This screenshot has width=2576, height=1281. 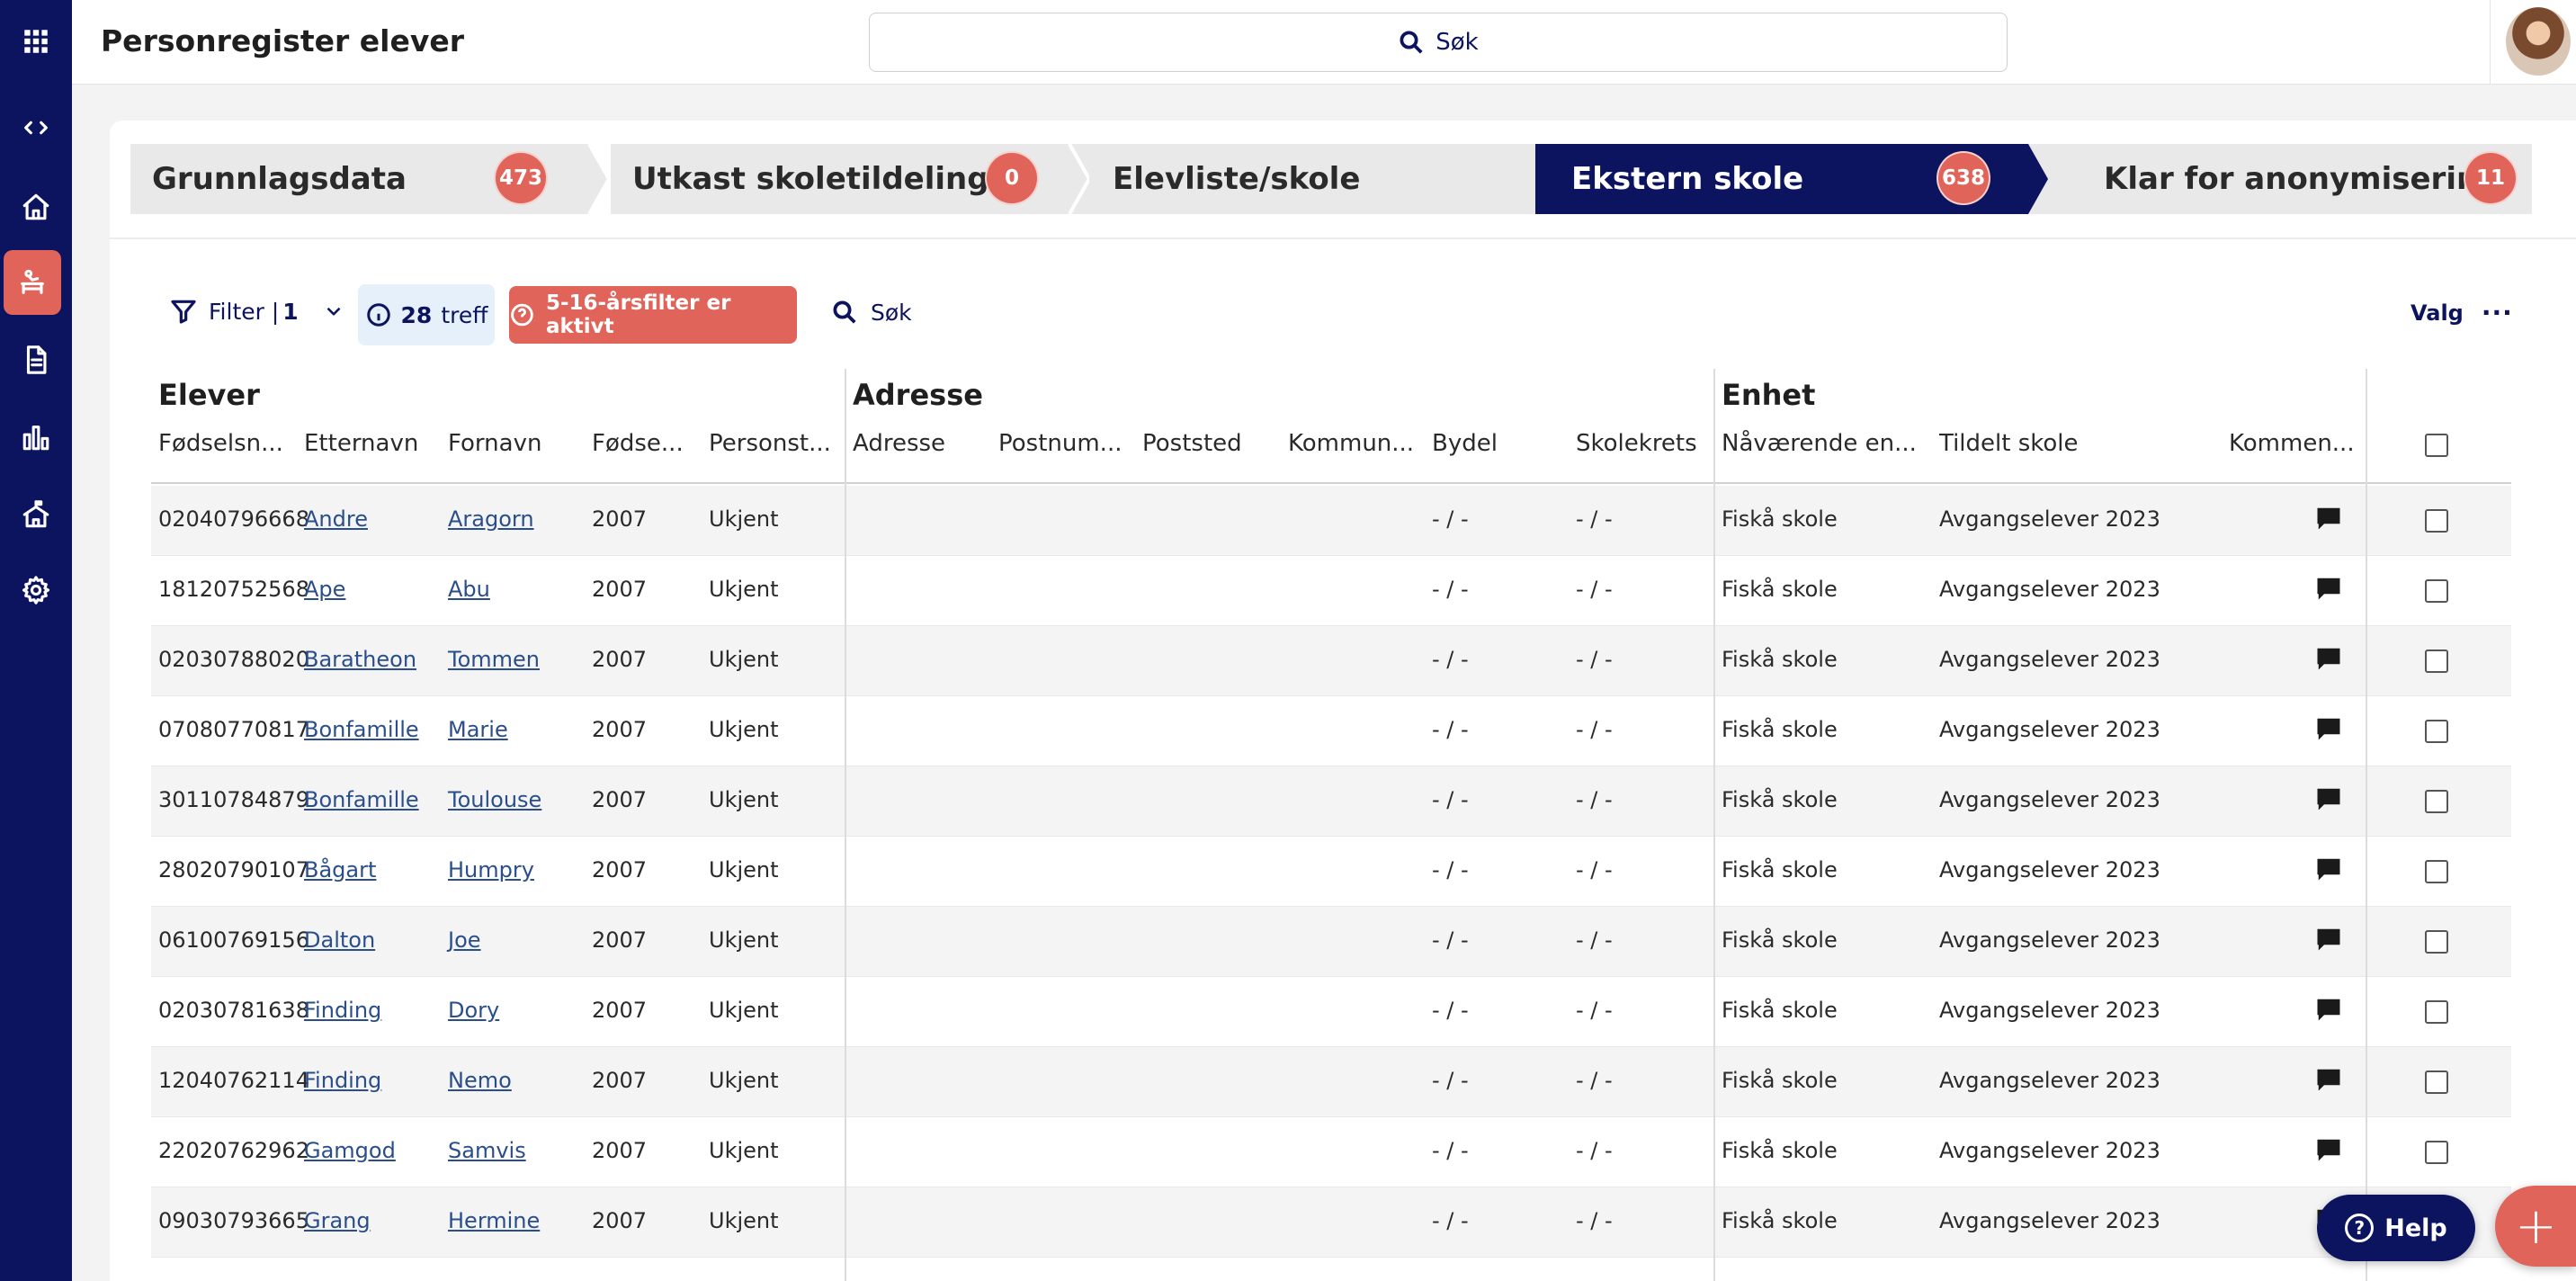 I want to click on cell-fornavn: Abu, so click(x=469, y=589).